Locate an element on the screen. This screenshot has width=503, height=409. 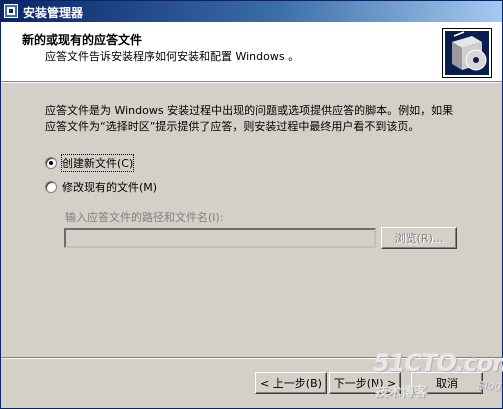
create-new-file-label: 创建新文件(C) is located at coordinates (97, 163).